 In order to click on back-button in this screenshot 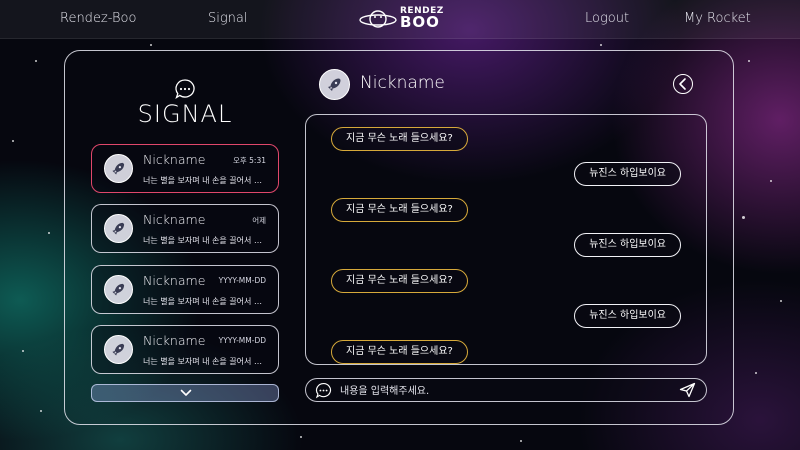, I will do `click(683, 84)`.